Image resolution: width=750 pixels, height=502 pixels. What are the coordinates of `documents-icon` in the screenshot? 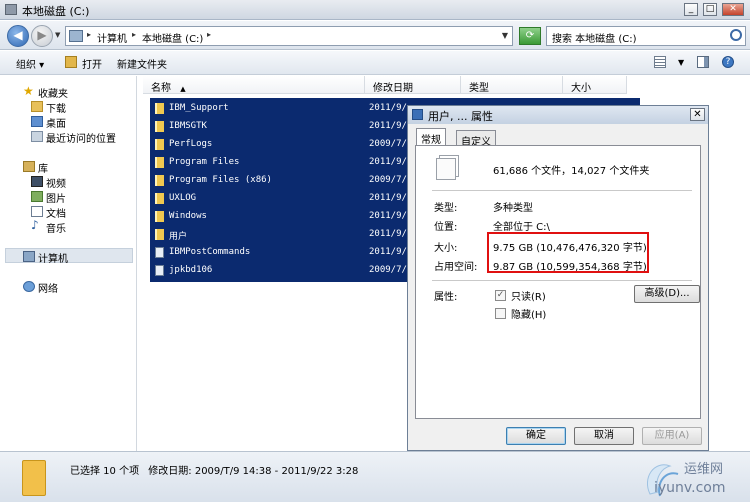 It's located at (37, 211).